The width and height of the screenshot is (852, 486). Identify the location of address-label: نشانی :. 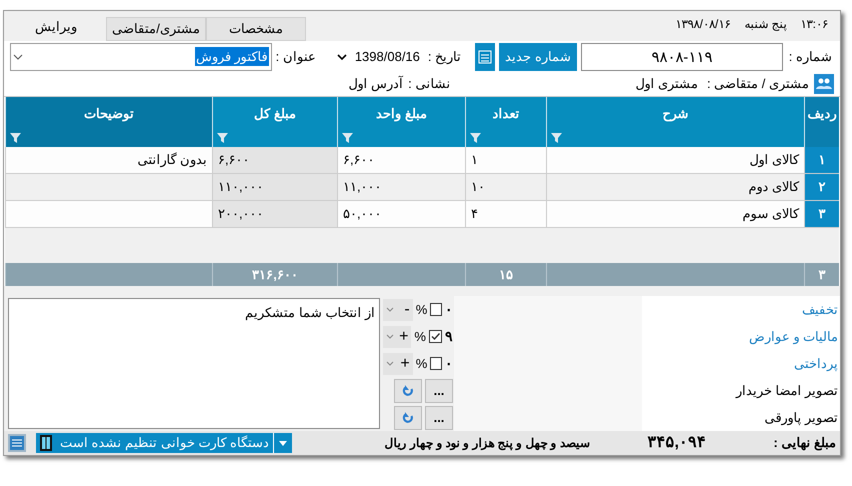
(429, 84).